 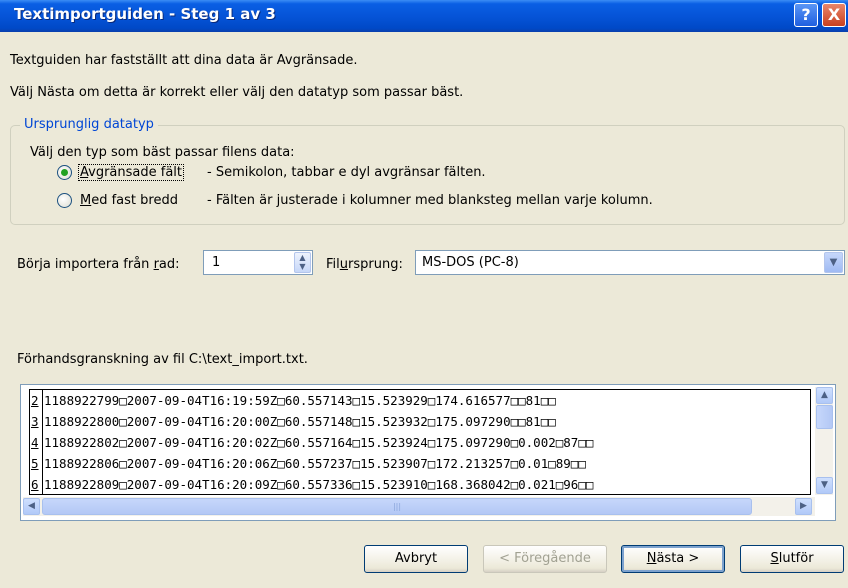 What do you see at coordinates (64, 172) in the screenshot?
I see `radio-delimited` at bounding box center [64, 172].